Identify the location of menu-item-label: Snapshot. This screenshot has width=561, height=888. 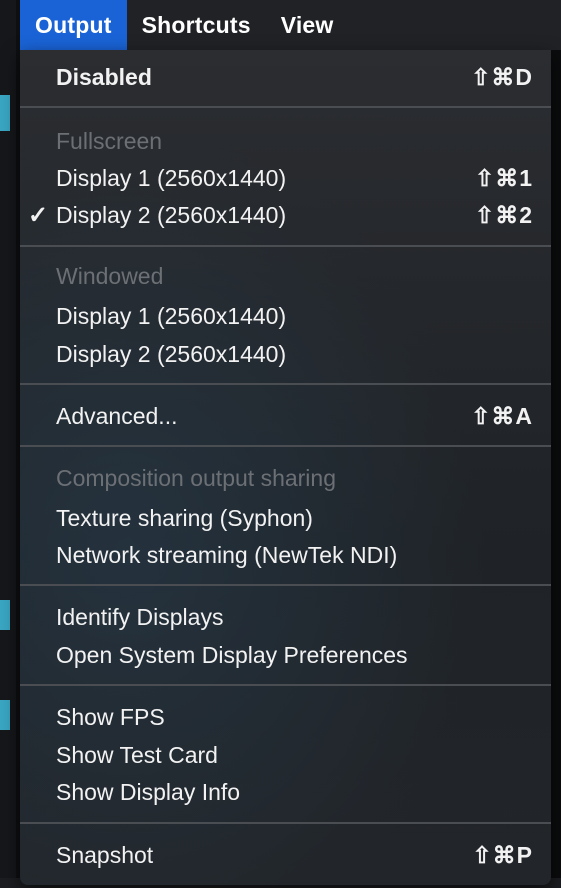
(105, 854).